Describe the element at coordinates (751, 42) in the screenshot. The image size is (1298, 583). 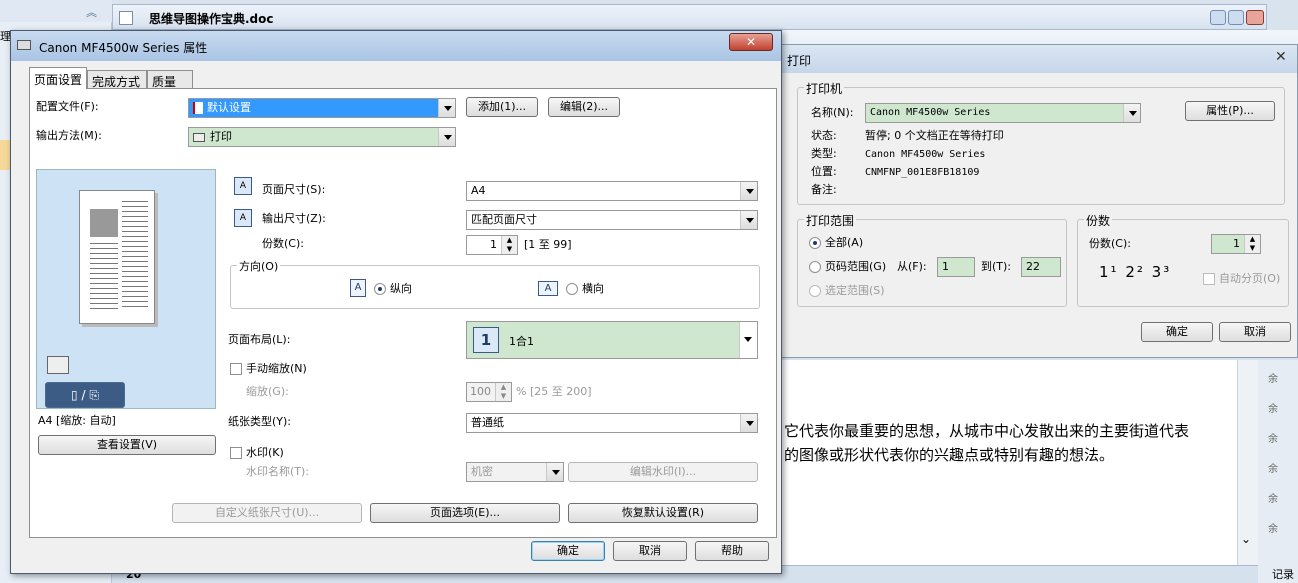
I see `properties-close-button: ✕` at that location.